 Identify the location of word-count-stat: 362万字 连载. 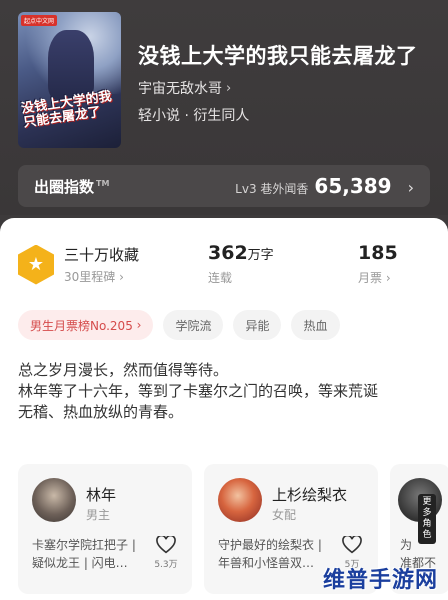
(241, 264).